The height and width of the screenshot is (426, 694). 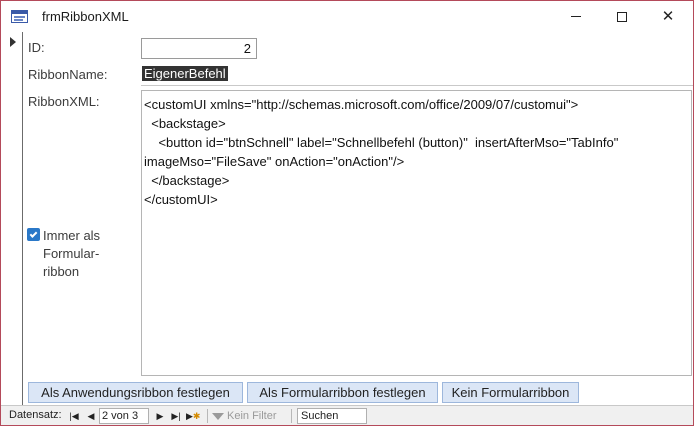 What do you see at coordinates (13, 42) in the screenshot?
I see `current-record-arrow-icon` at bounding box center [13, 42].